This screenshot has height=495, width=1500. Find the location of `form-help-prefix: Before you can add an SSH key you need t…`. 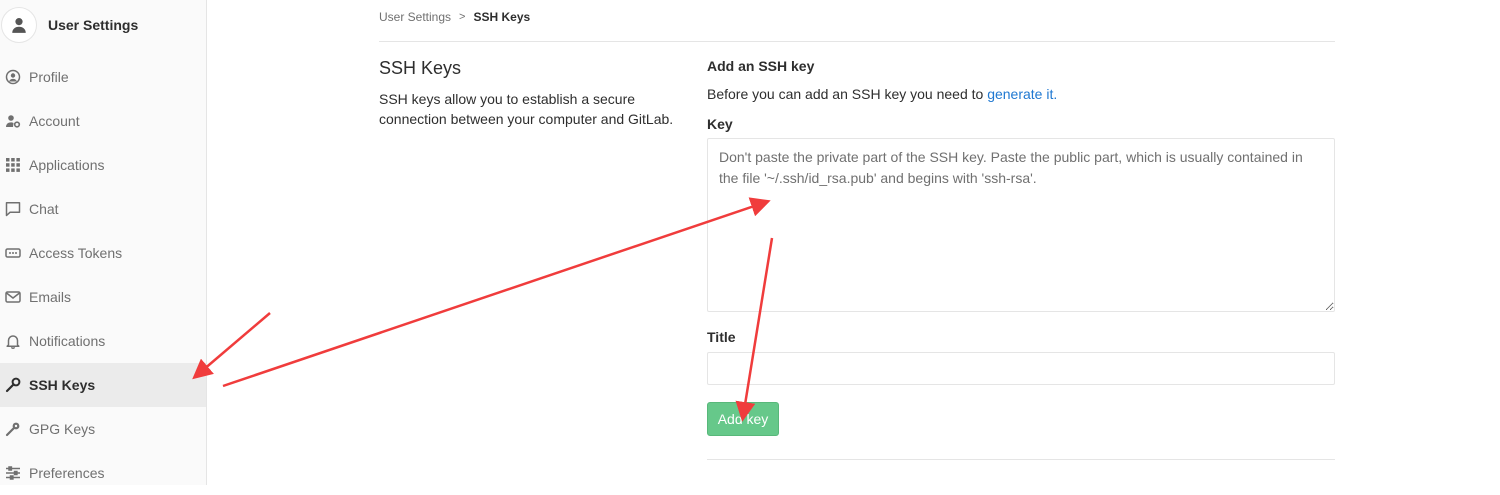

form-help-prefix: Before you can add an SSH key you need t… is located at coordinates (847, 94).